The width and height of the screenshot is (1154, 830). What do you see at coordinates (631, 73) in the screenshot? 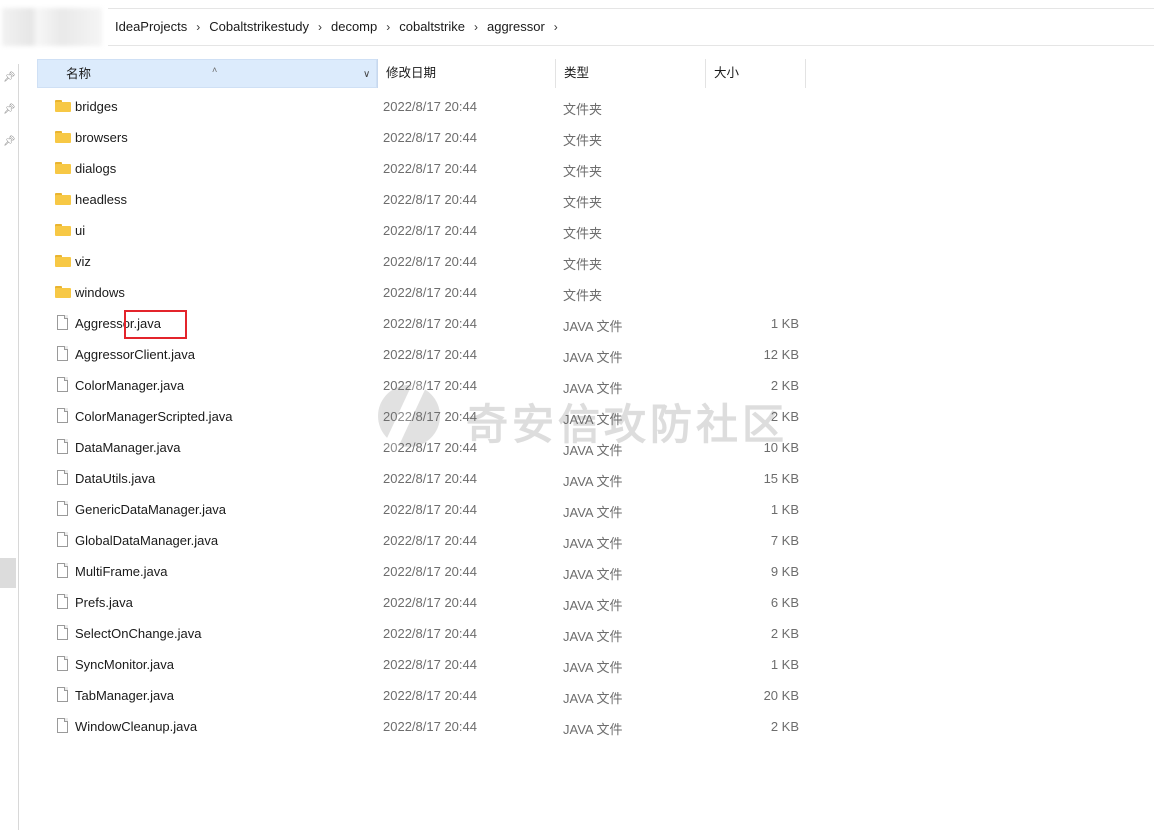
I see `column-header-type: 类型` at bounding box center [631, 73].